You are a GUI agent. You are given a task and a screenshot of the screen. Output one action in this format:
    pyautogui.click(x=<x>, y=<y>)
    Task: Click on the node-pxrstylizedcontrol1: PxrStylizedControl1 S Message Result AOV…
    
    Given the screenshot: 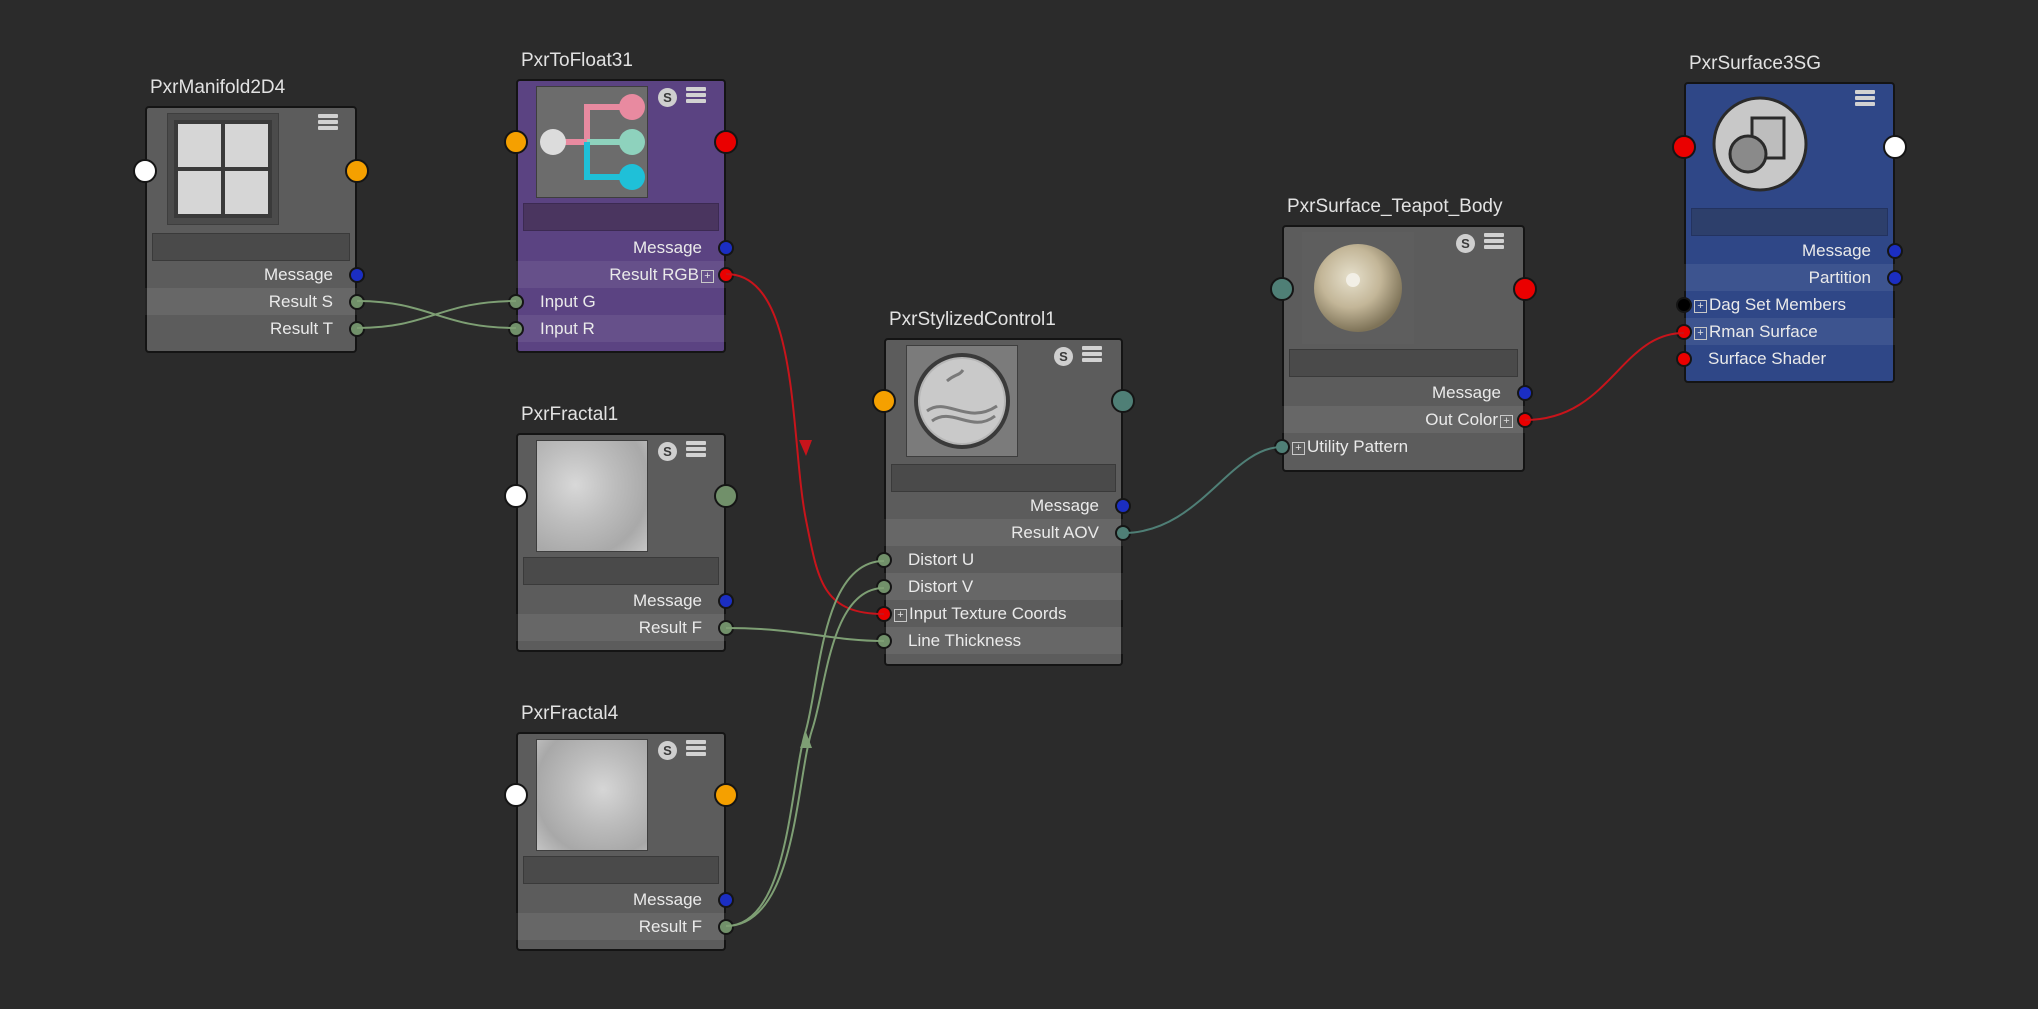 What is the action you would take?
    pyautogui.click(x=1003, y=487)
    